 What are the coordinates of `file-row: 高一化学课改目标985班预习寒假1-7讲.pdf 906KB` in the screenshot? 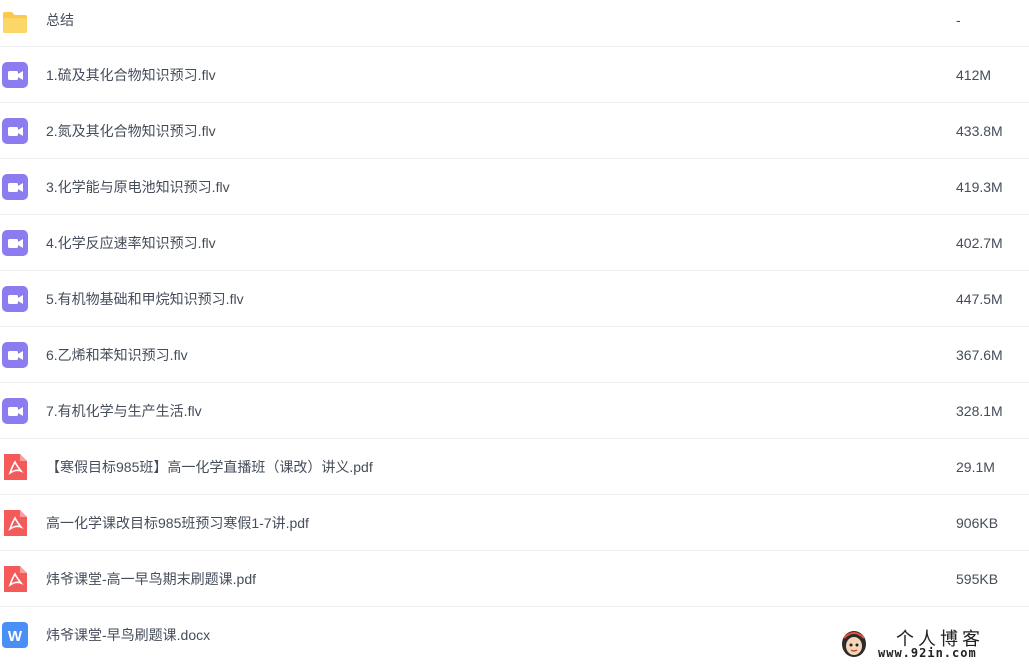 It's located at (514, 523).